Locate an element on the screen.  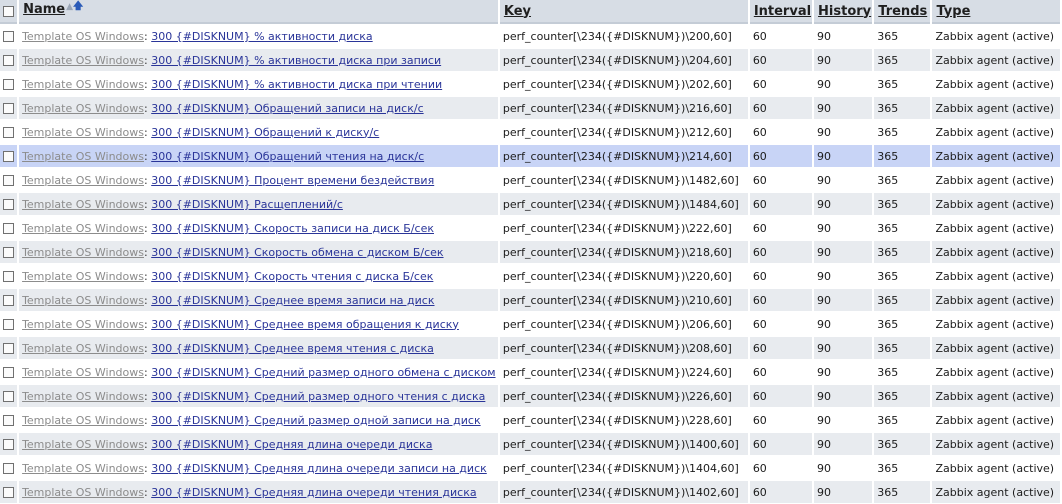
table-header-row: Name▲🡅 Key Interval History Trends Type is located at coordinates (530, 12).